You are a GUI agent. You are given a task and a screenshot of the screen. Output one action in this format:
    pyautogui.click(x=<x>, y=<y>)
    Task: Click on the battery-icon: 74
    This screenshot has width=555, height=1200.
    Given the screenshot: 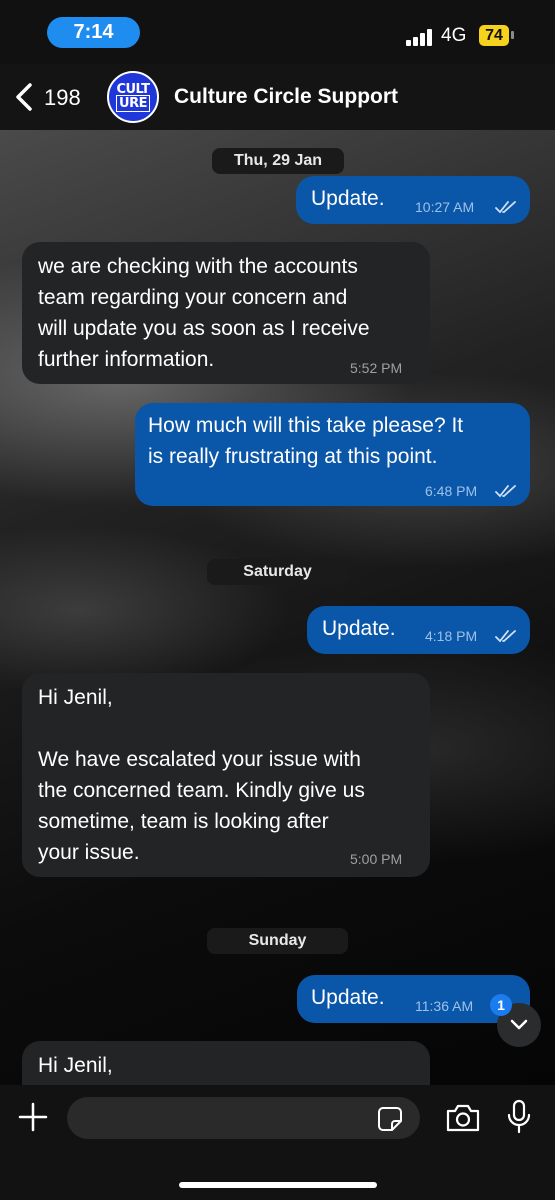 What is the action you would take?
    pyautogui.click(x=494, y=35)
    